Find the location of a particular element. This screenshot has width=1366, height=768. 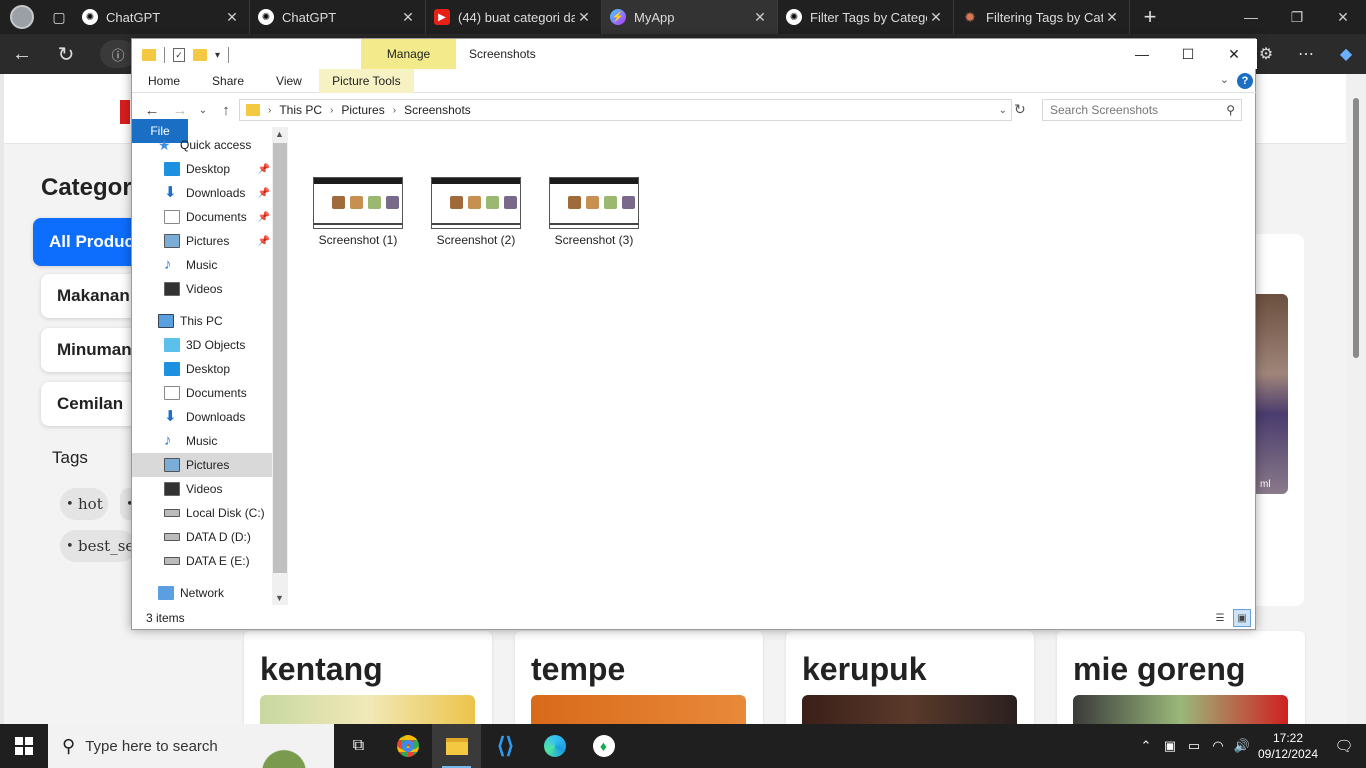

tab-actions-icon: ▢ is located at coordinates (59, 17).